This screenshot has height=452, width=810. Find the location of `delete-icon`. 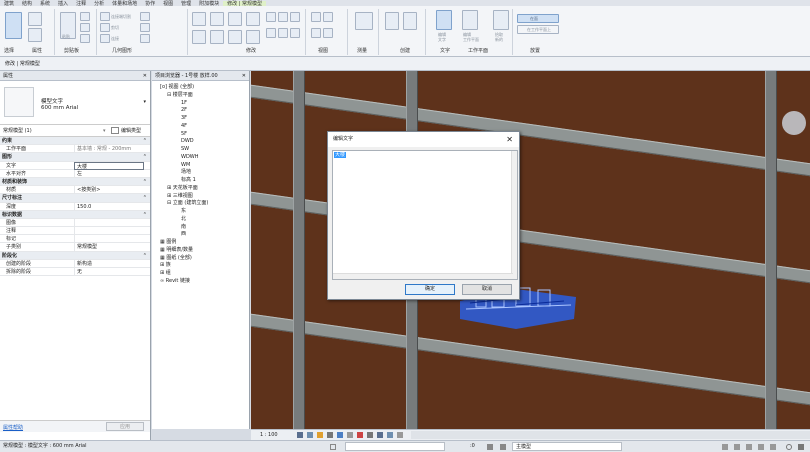

delete-icon is located at coordinates (295, 33).